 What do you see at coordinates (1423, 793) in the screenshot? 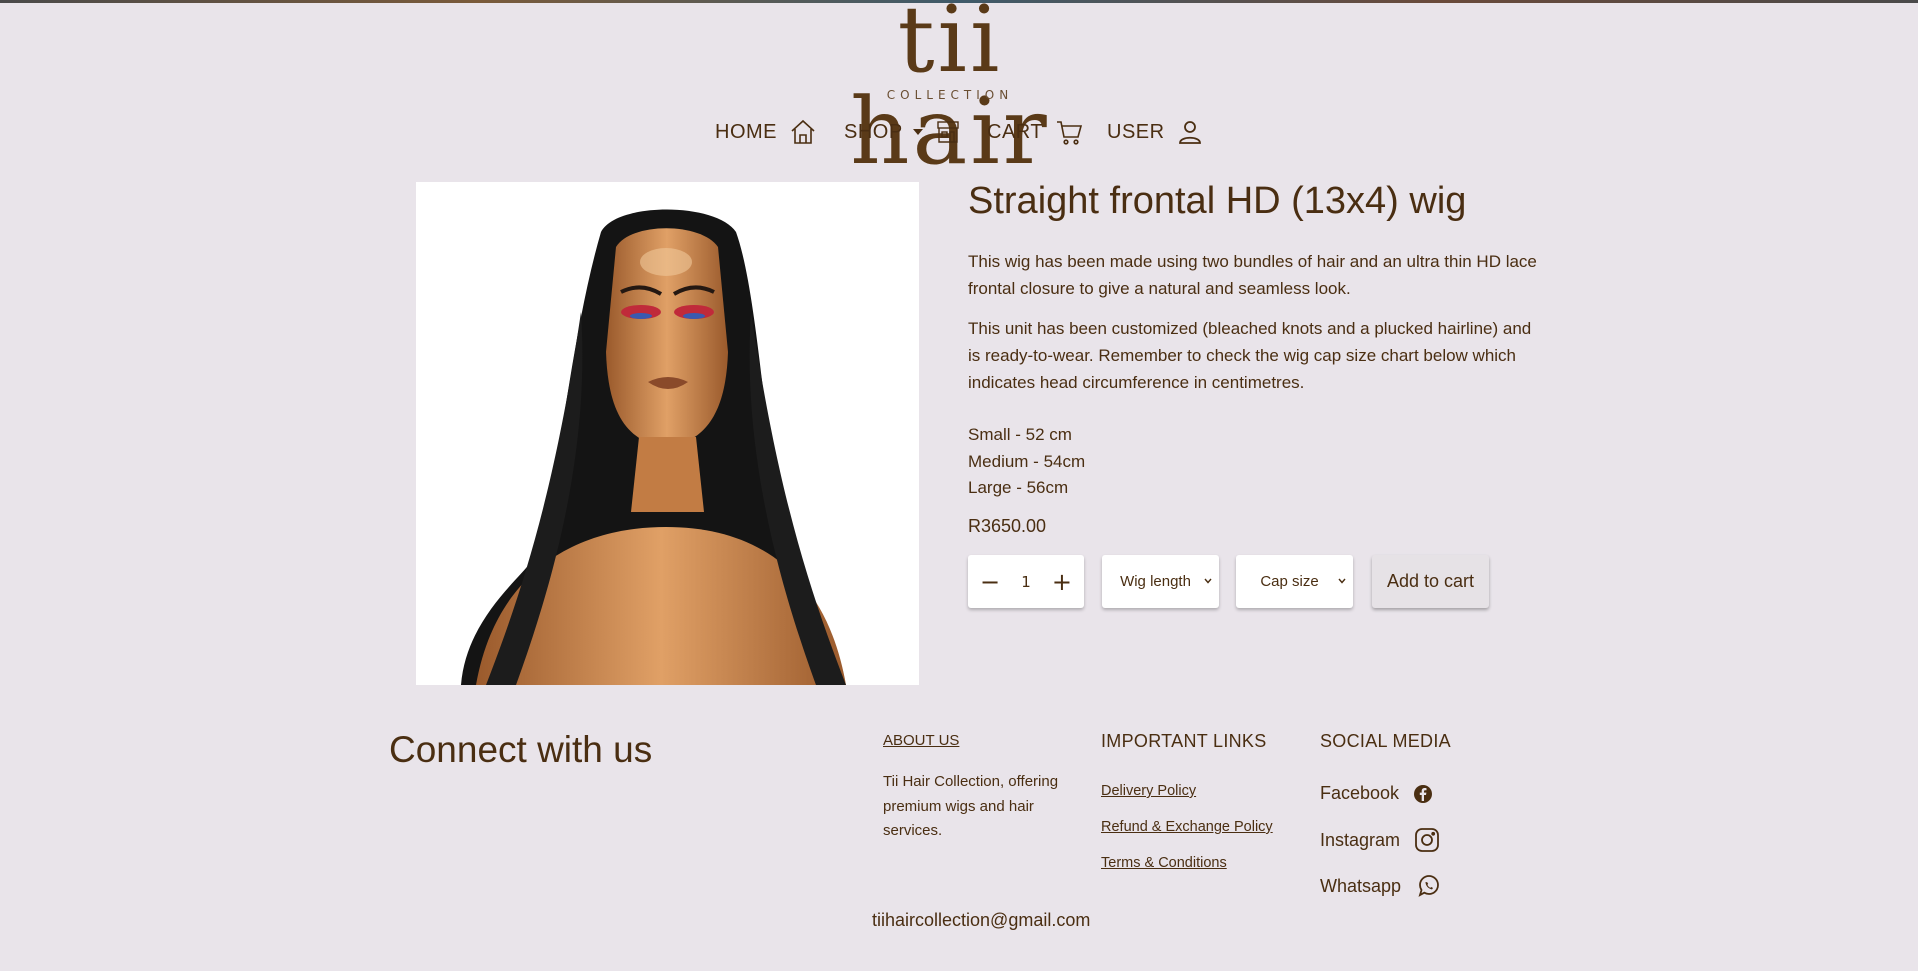
I see `facebook-icon` at bounding box center [1423, 793].